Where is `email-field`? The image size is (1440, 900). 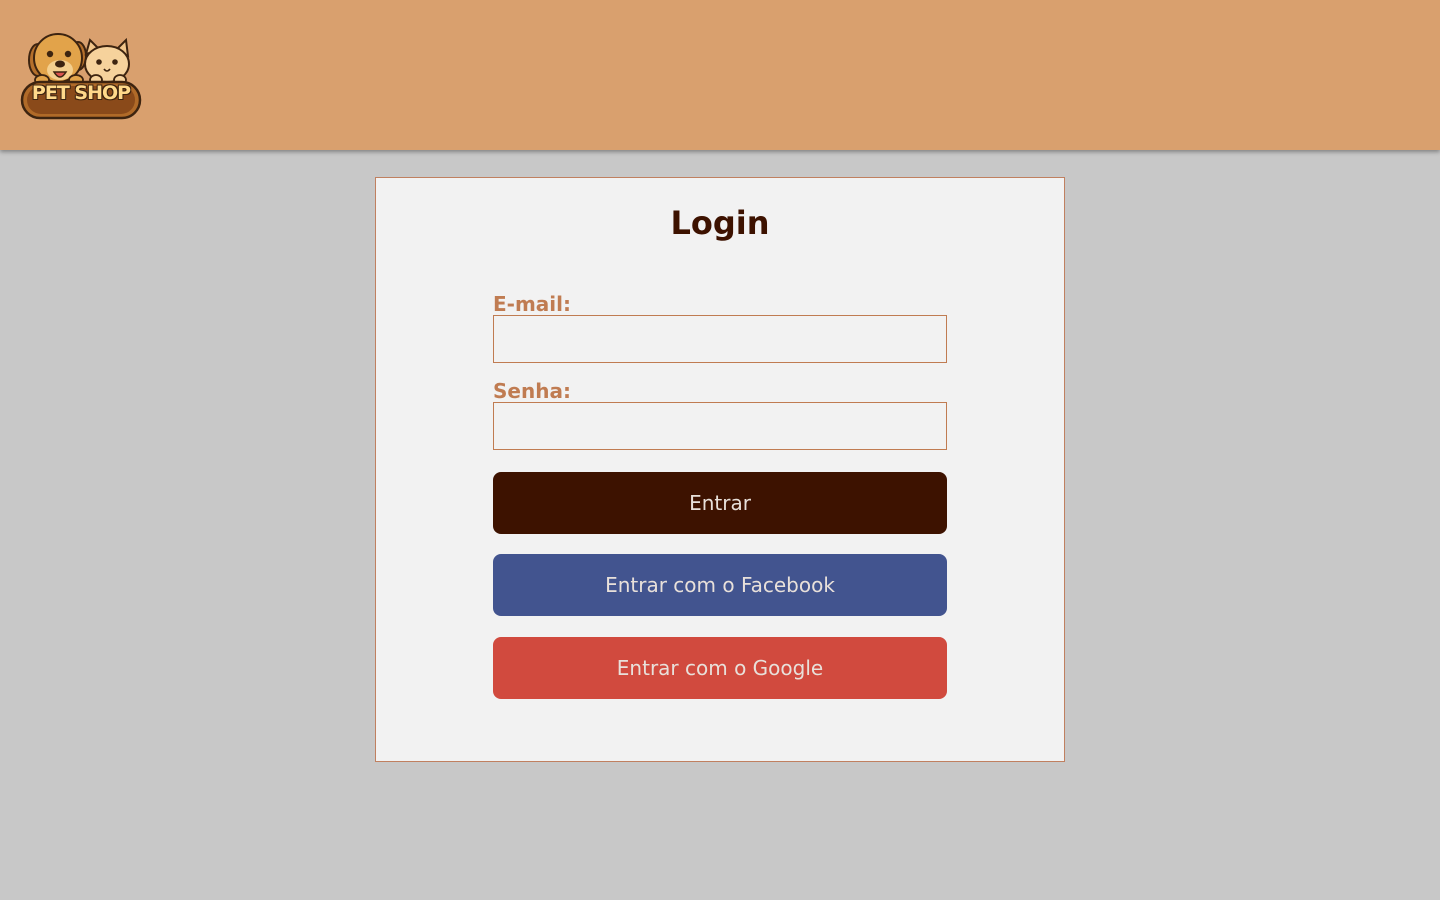
email-field is located at coordinates (720, 339).